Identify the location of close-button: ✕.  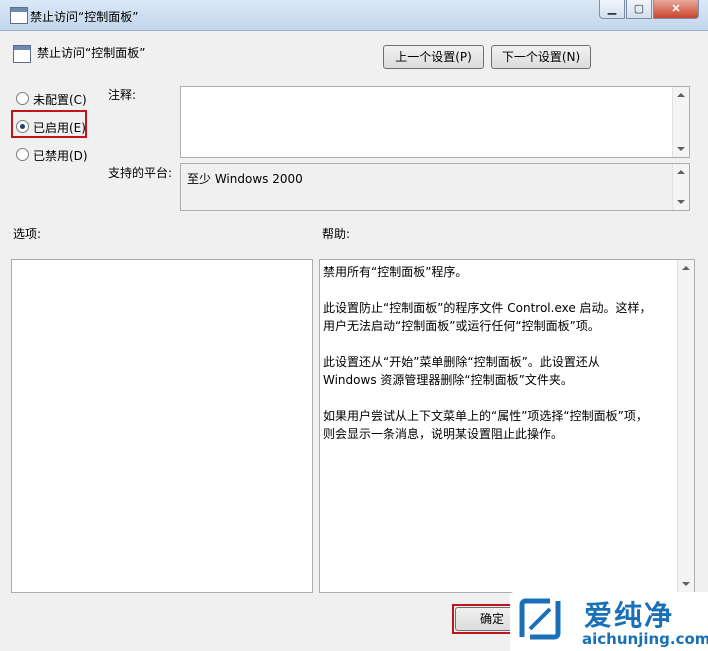
(676, 9).